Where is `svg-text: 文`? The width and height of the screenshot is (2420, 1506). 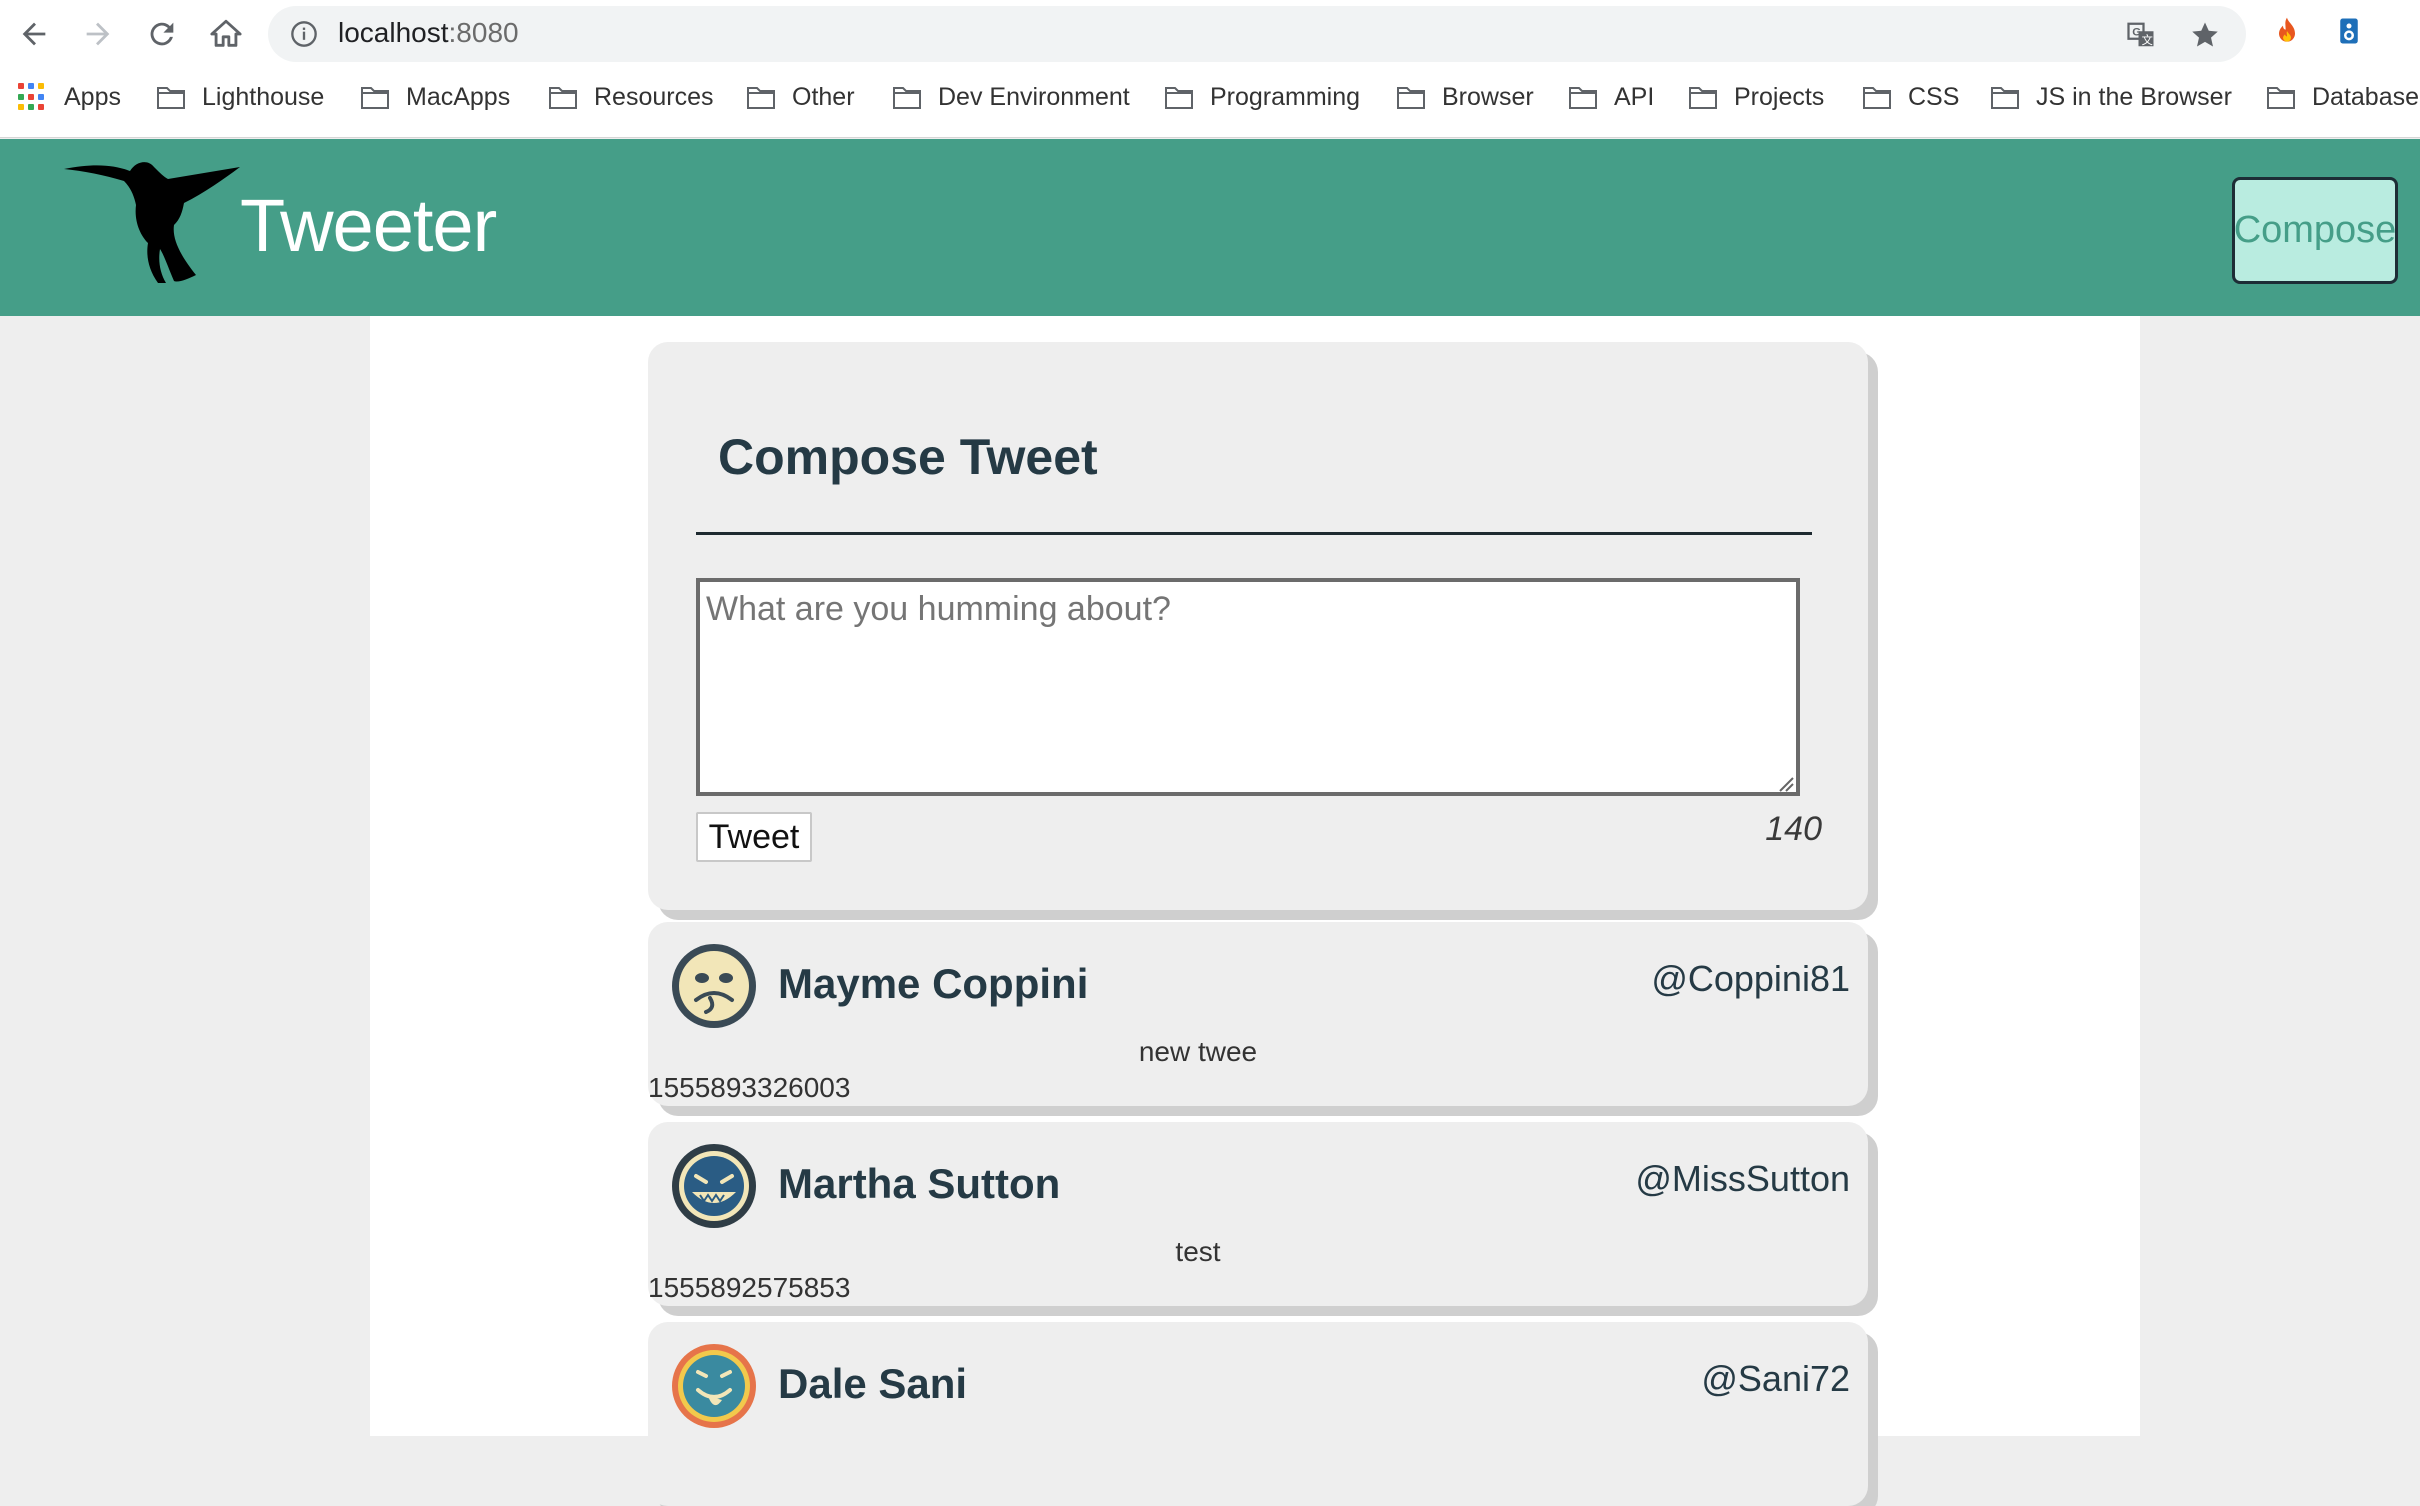
svg-text: 文 is located at coordinates (2147, 40).